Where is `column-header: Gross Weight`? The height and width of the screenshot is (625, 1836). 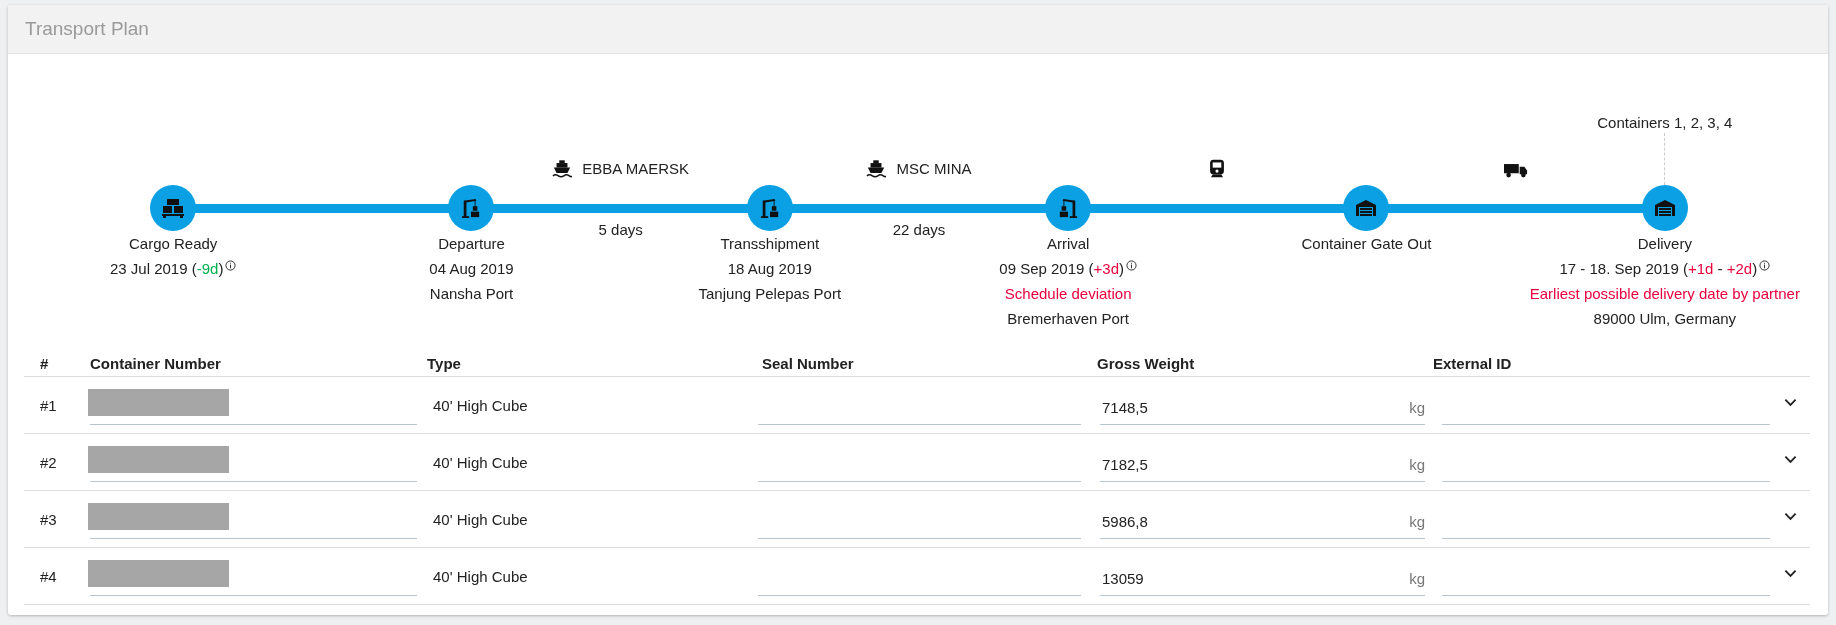
column-header: Gross Weight is located at coordinates (1146, 363).